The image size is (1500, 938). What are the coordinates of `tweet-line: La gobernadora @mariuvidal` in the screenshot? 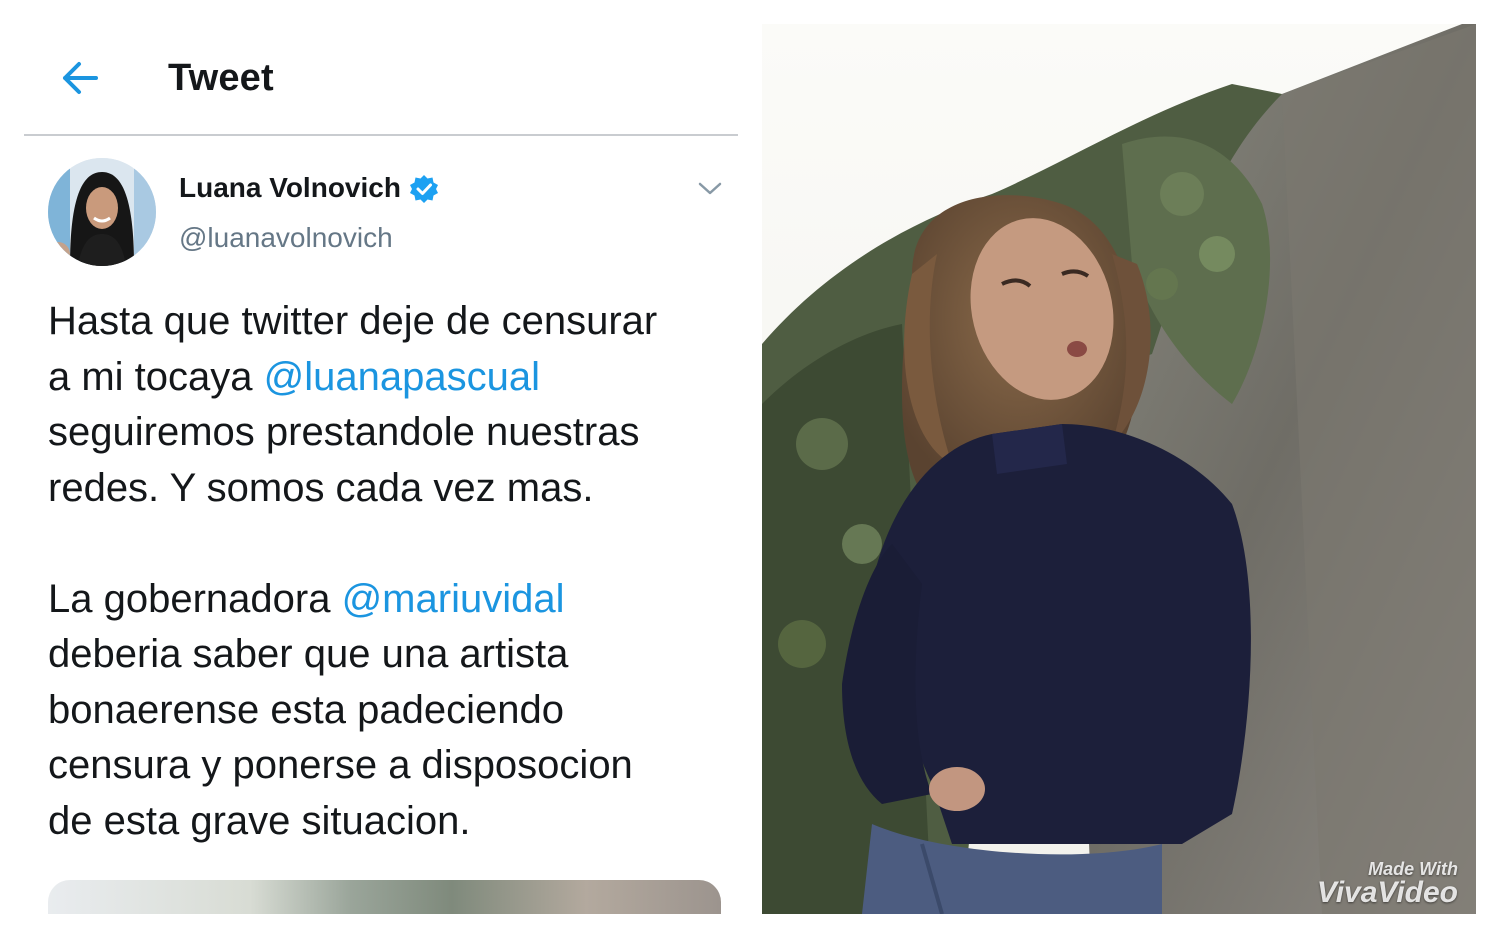 It's located at (393, 600).